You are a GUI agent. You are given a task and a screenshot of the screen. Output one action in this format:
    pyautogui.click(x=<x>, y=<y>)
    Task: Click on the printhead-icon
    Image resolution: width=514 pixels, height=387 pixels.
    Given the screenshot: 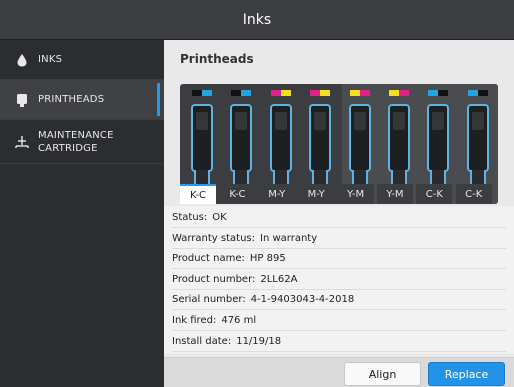 What is the action you would take?
    pyautogui.click(x=22, y=100)
    